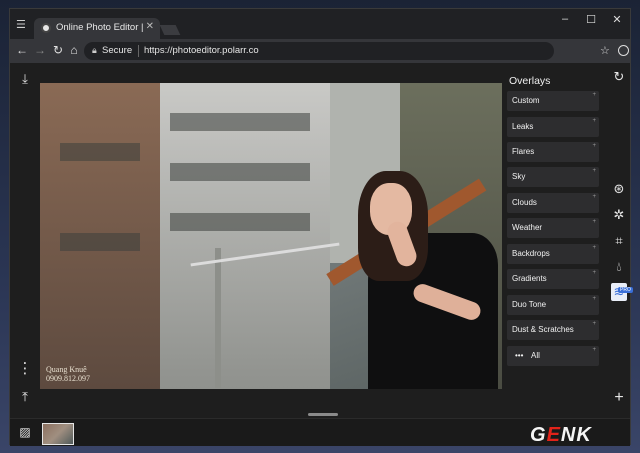  I want to click on dots-icon: •••, so click(519, 355).